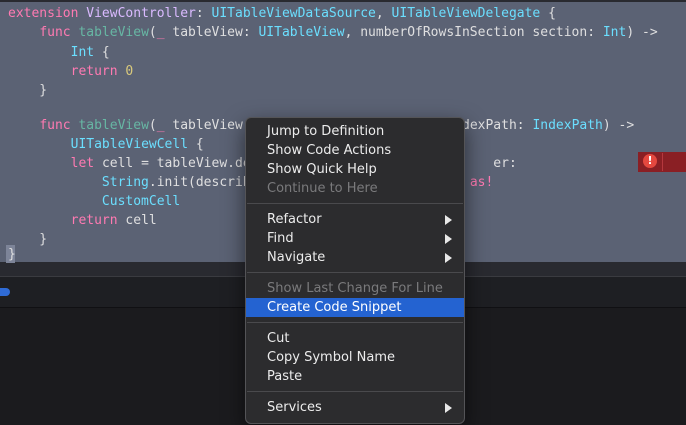 The width and height of the screenshot is (686, 425). Describe the element at coordinates (129, 144) in the screenshot. I see `code-token: UITableViewCell` at that location.